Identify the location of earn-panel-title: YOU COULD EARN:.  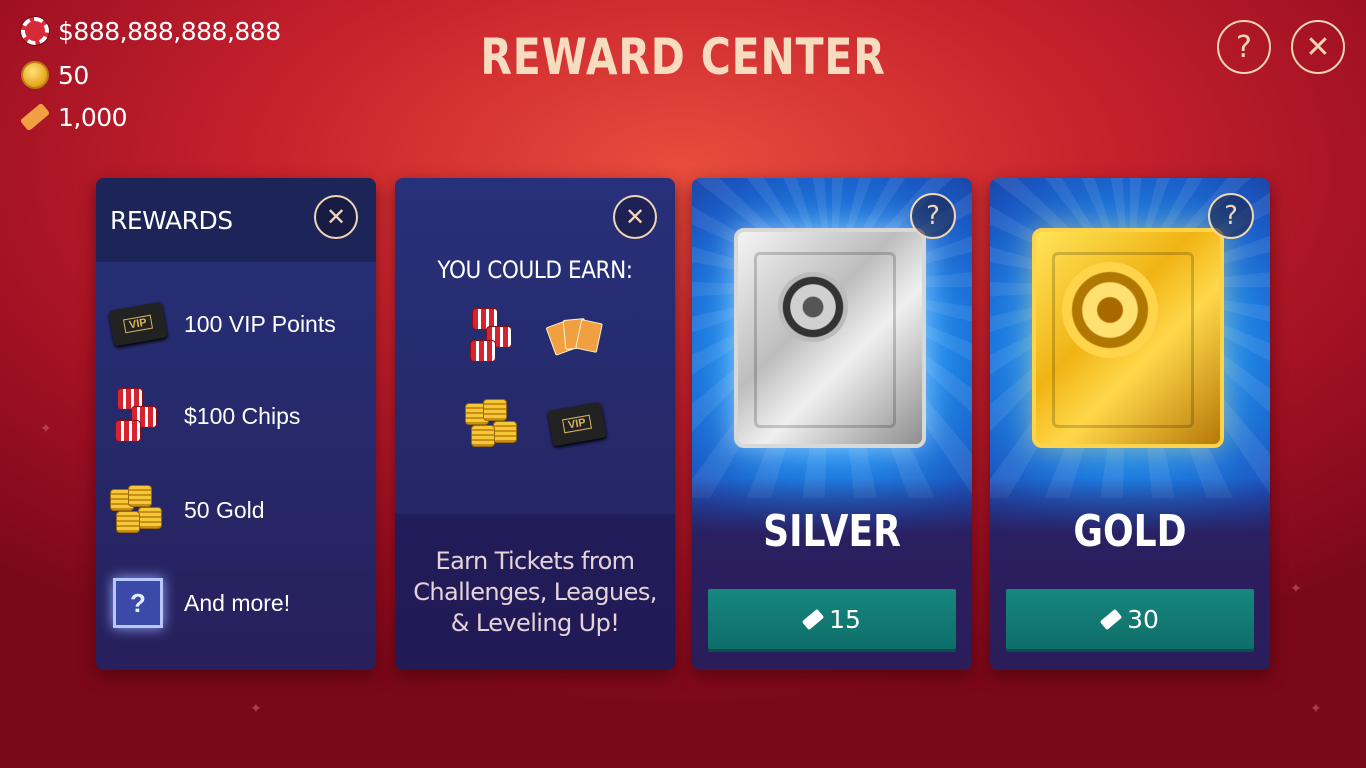
(535, 270).